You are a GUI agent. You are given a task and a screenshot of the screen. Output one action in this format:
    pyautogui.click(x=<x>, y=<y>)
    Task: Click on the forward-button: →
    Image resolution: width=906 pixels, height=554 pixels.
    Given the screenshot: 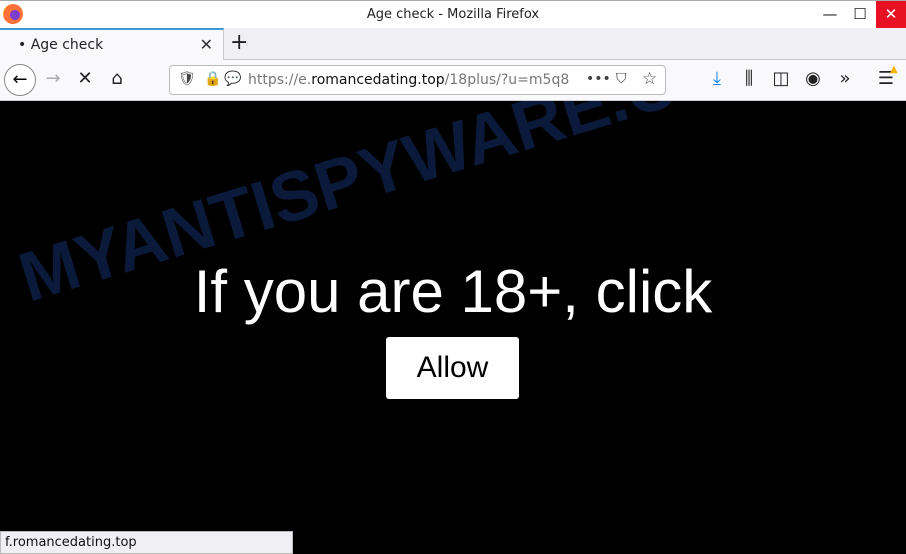 What is the action you would take?
    pyautogui.click(x=53, y=78)
    